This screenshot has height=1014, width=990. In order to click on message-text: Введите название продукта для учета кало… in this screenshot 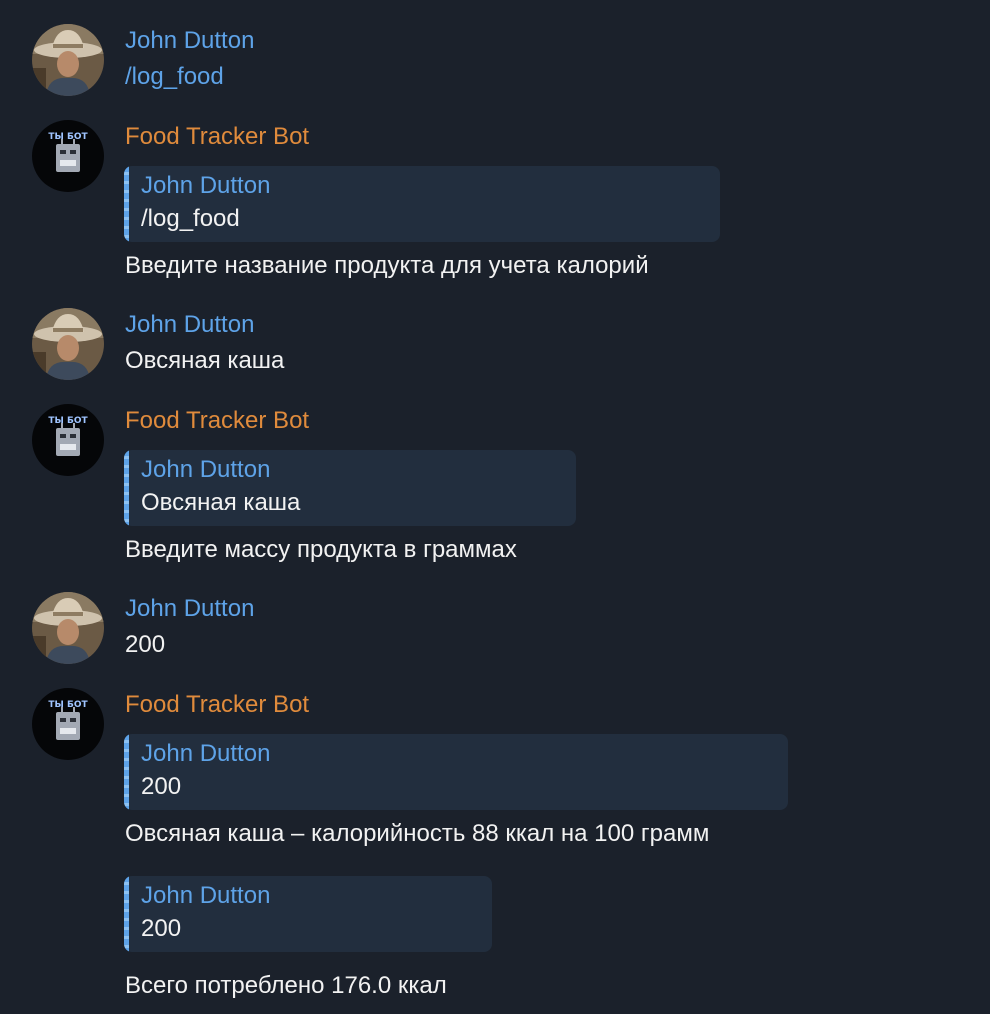, I will do `click(387, 265)`.